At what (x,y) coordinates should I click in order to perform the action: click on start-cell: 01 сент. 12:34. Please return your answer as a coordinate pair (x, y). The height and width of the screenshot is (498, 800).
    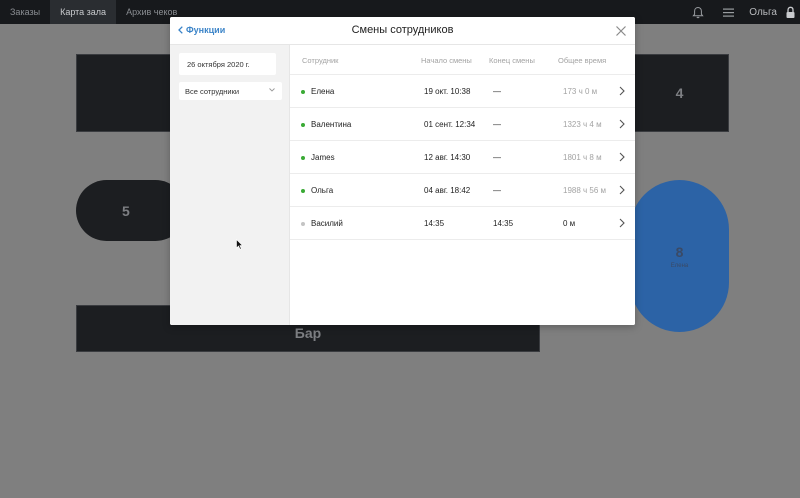
    Looking at the image, I should click on (450, 124).